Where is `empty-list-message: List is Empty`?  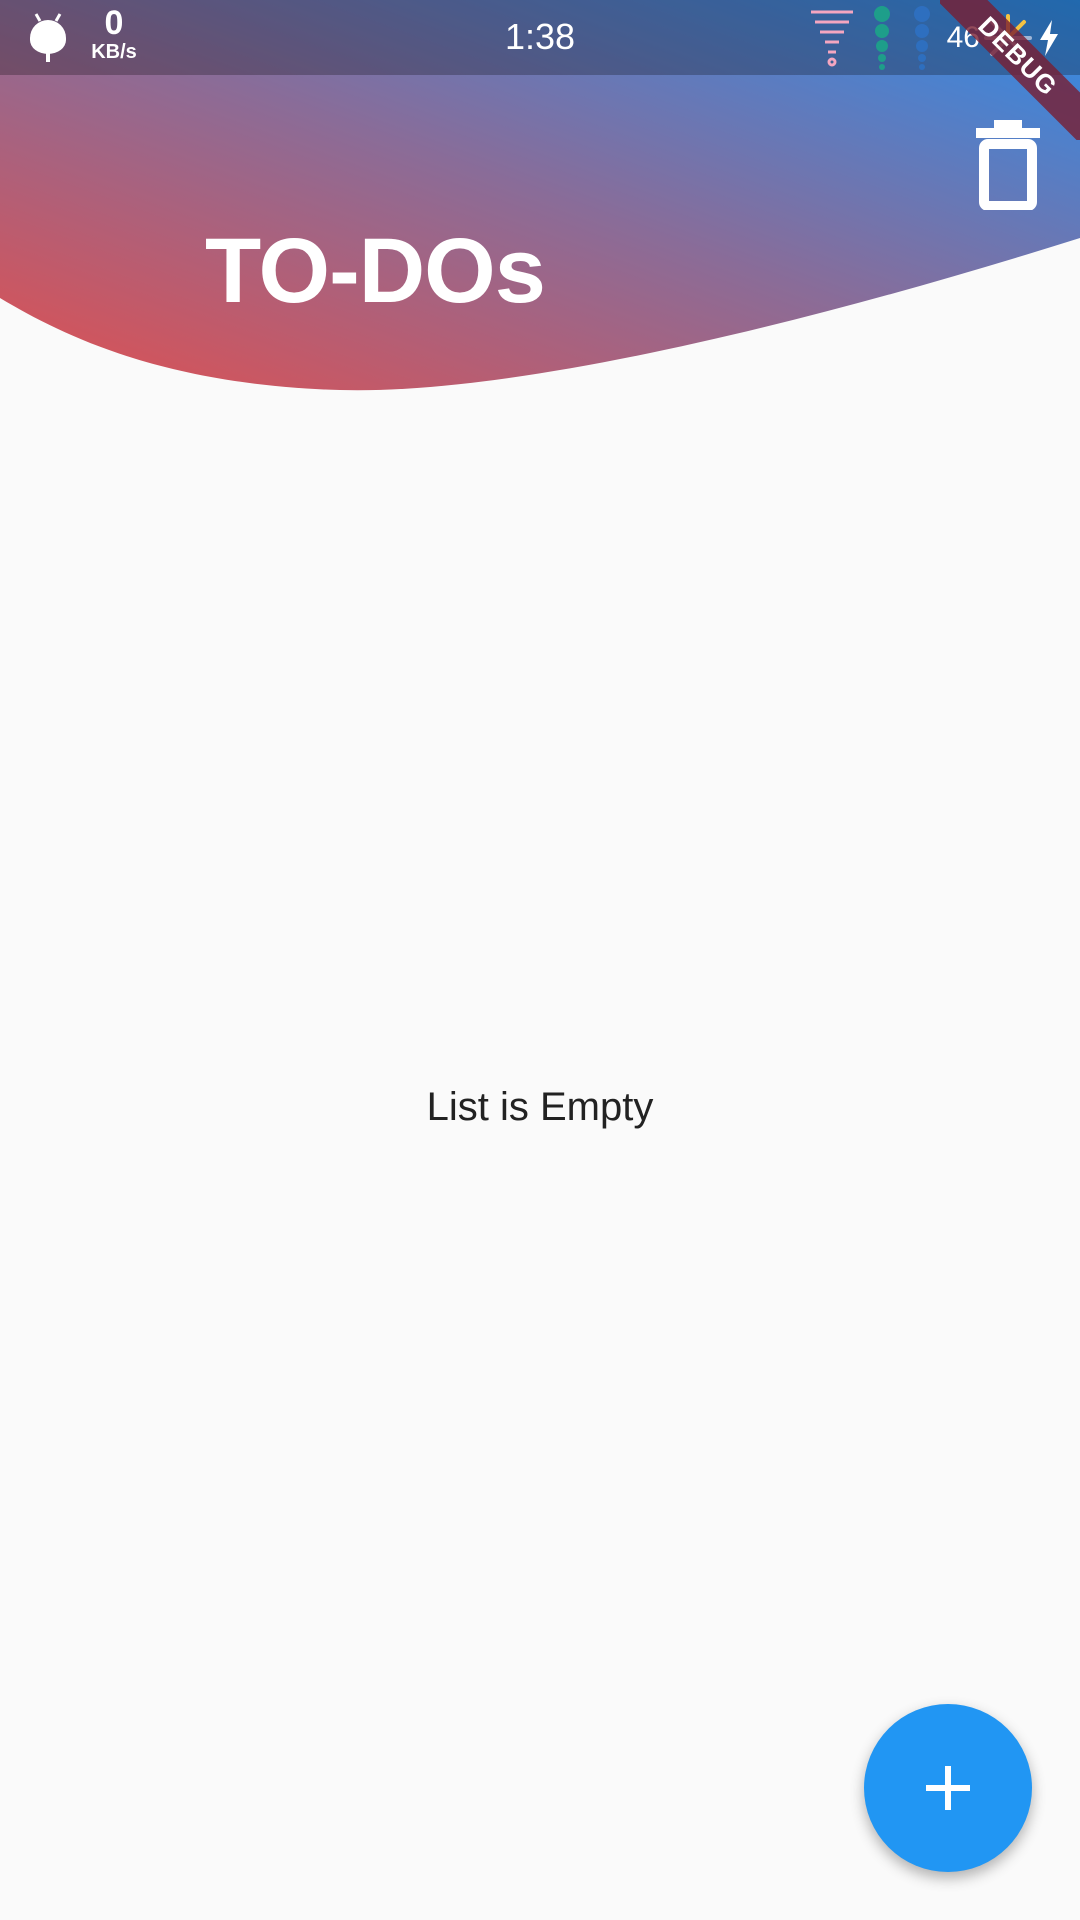 empty-list-message: List is Empty is located at coordinates (540, 1107).